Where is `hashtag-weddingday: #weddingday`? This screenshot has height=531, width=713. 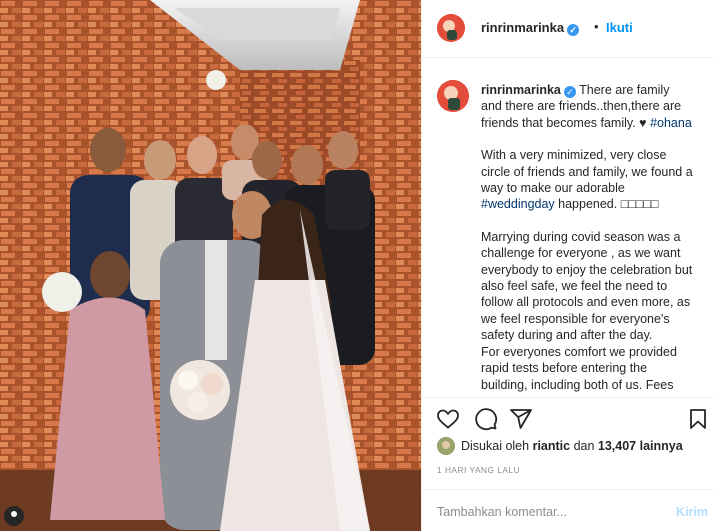
hashtag-weddingday: #weddingday is located at coordinates (518, 204).